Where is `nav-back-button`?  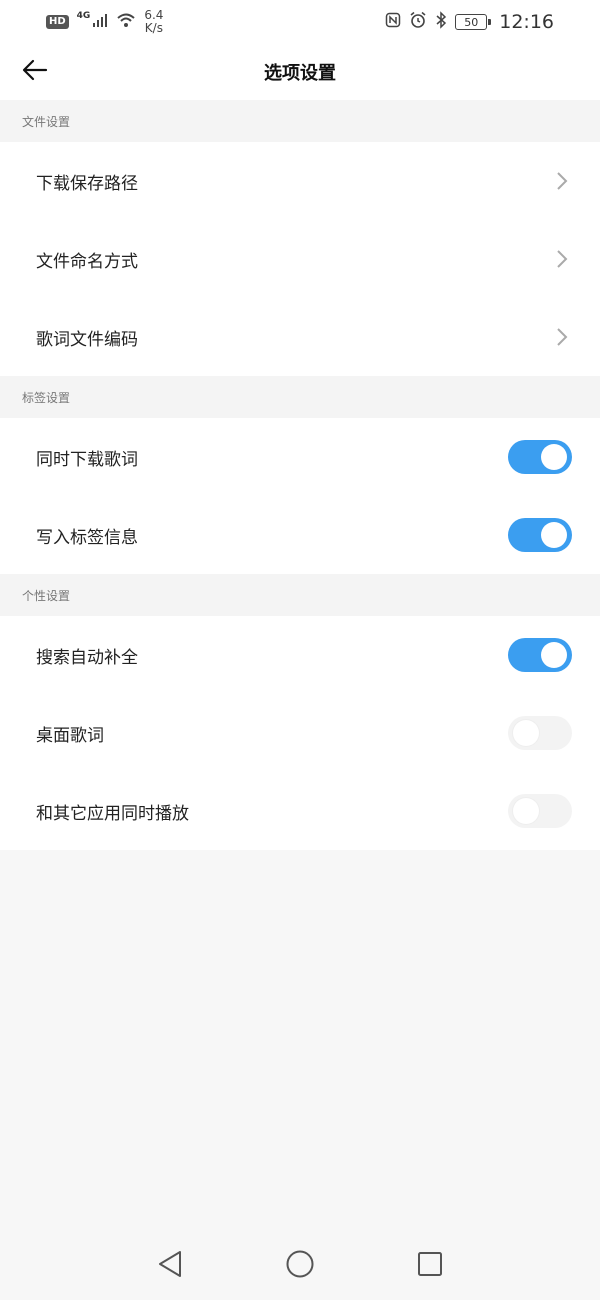
nav-back-button is located at coordinates (170, 1266).